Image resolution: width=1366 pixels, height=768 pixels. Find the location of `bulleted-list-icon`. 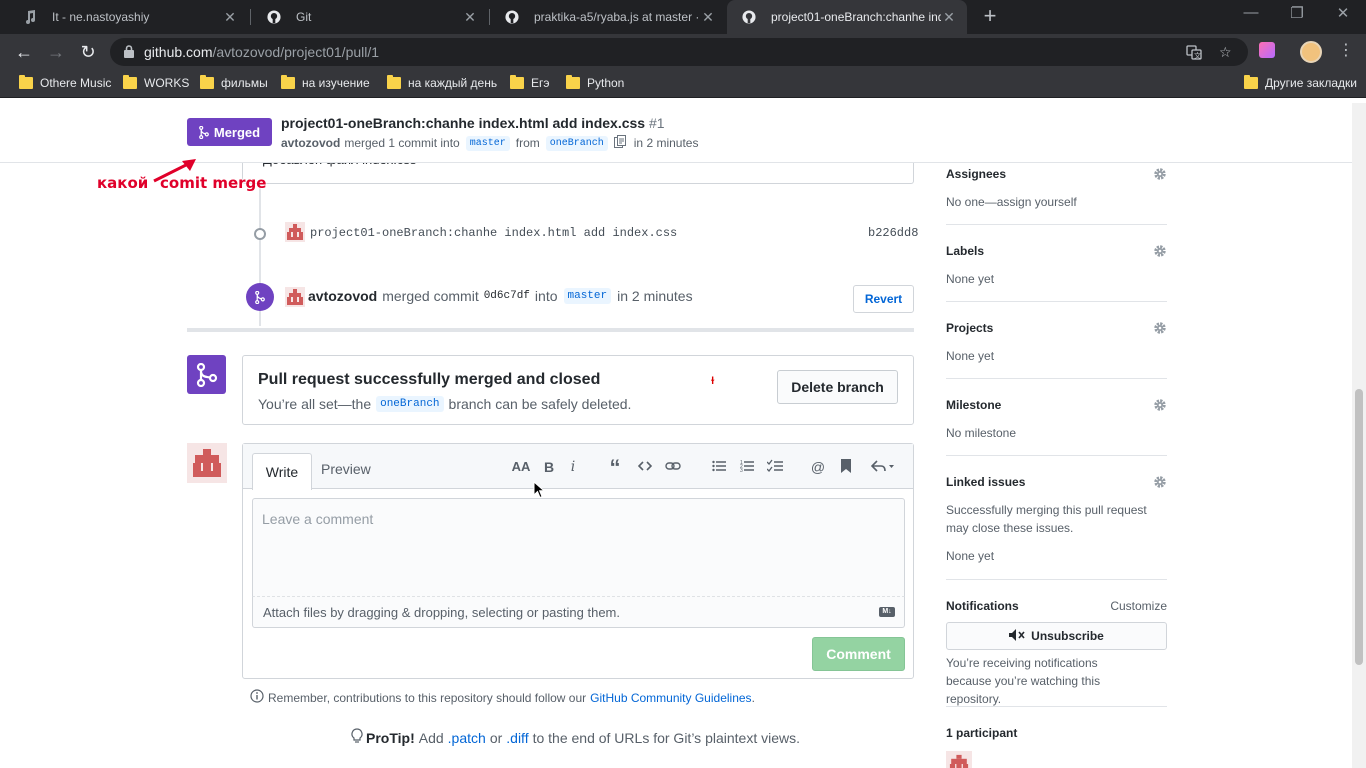

bulleted-list-icon is located at coordinates (719, 466).